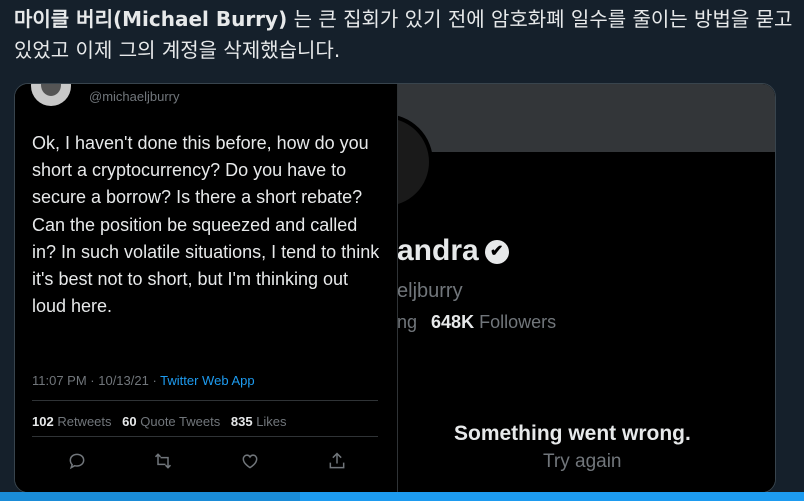 The image size is (804, 501). What do you see at coordinates (250, 461) in the screenshot?
I see `like-icon` at bounding box center [250, 461].